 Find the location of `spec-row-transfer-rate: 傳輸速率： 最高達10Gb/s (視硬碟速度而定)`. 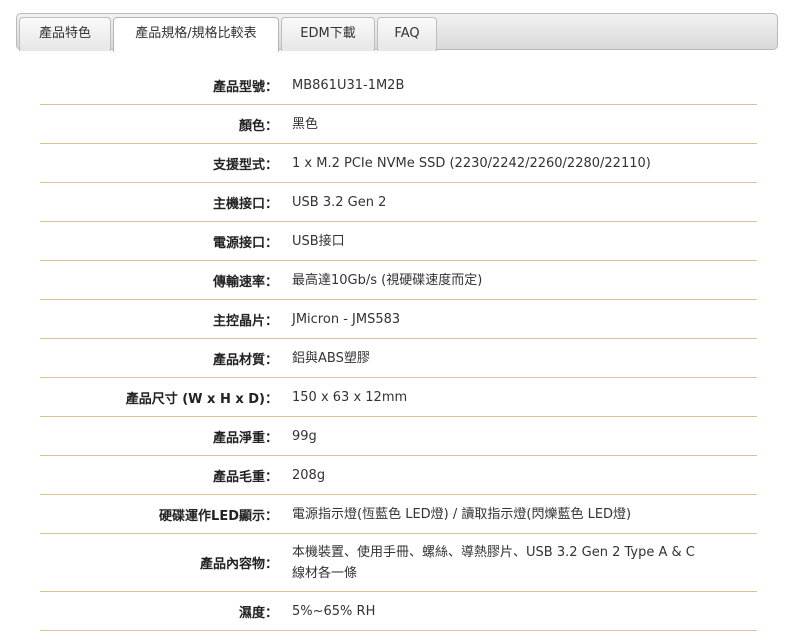

spec-row-transfer-rate: 傳輸速率： 最高達10Gb/s (視硬碟速度而定) is located at coordinates (398, 280).